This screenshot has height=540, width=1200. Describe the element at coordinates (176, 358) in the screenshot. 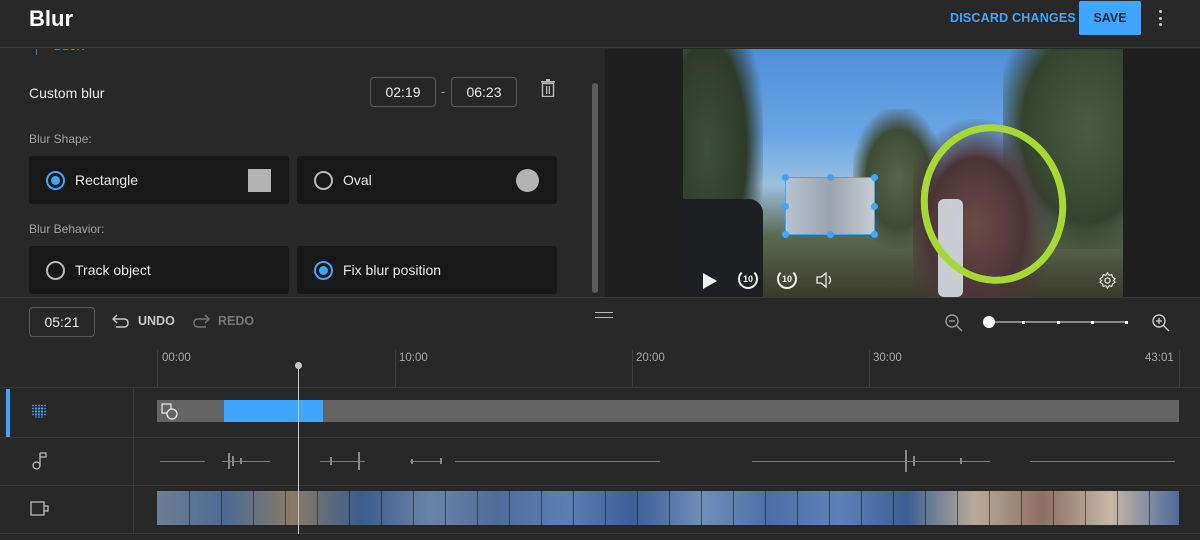

I see `ruler-label: 00:00` at that location.